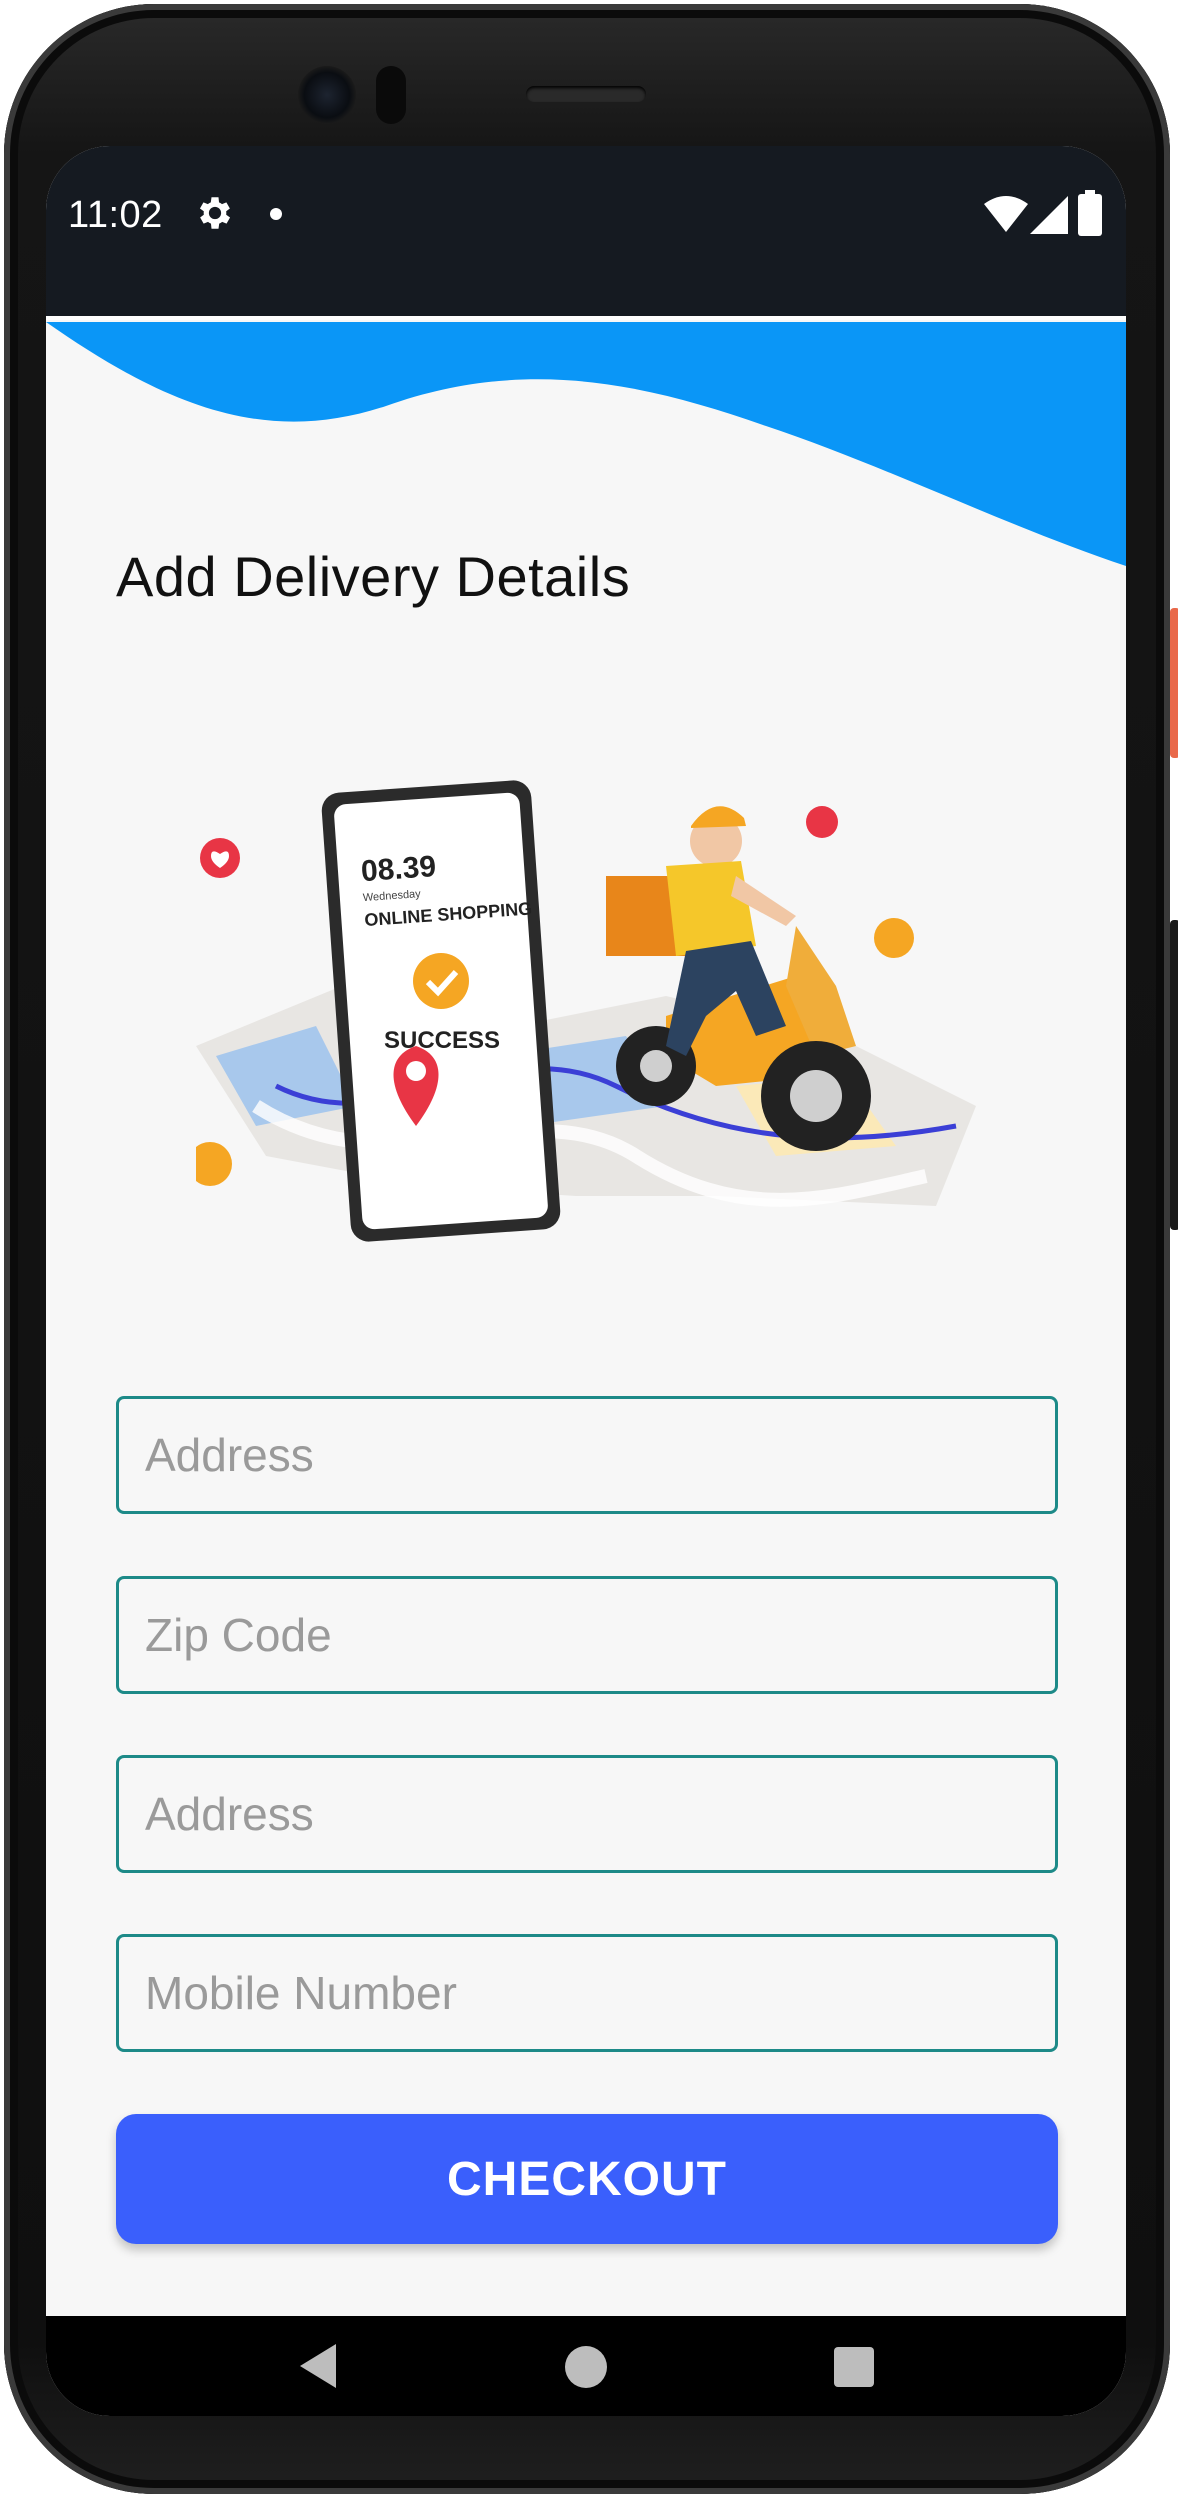  What do you see at coordinates (587, 1993) in the screenshot?
I see `mobile-number-field` at bounding box center [587, 1993].